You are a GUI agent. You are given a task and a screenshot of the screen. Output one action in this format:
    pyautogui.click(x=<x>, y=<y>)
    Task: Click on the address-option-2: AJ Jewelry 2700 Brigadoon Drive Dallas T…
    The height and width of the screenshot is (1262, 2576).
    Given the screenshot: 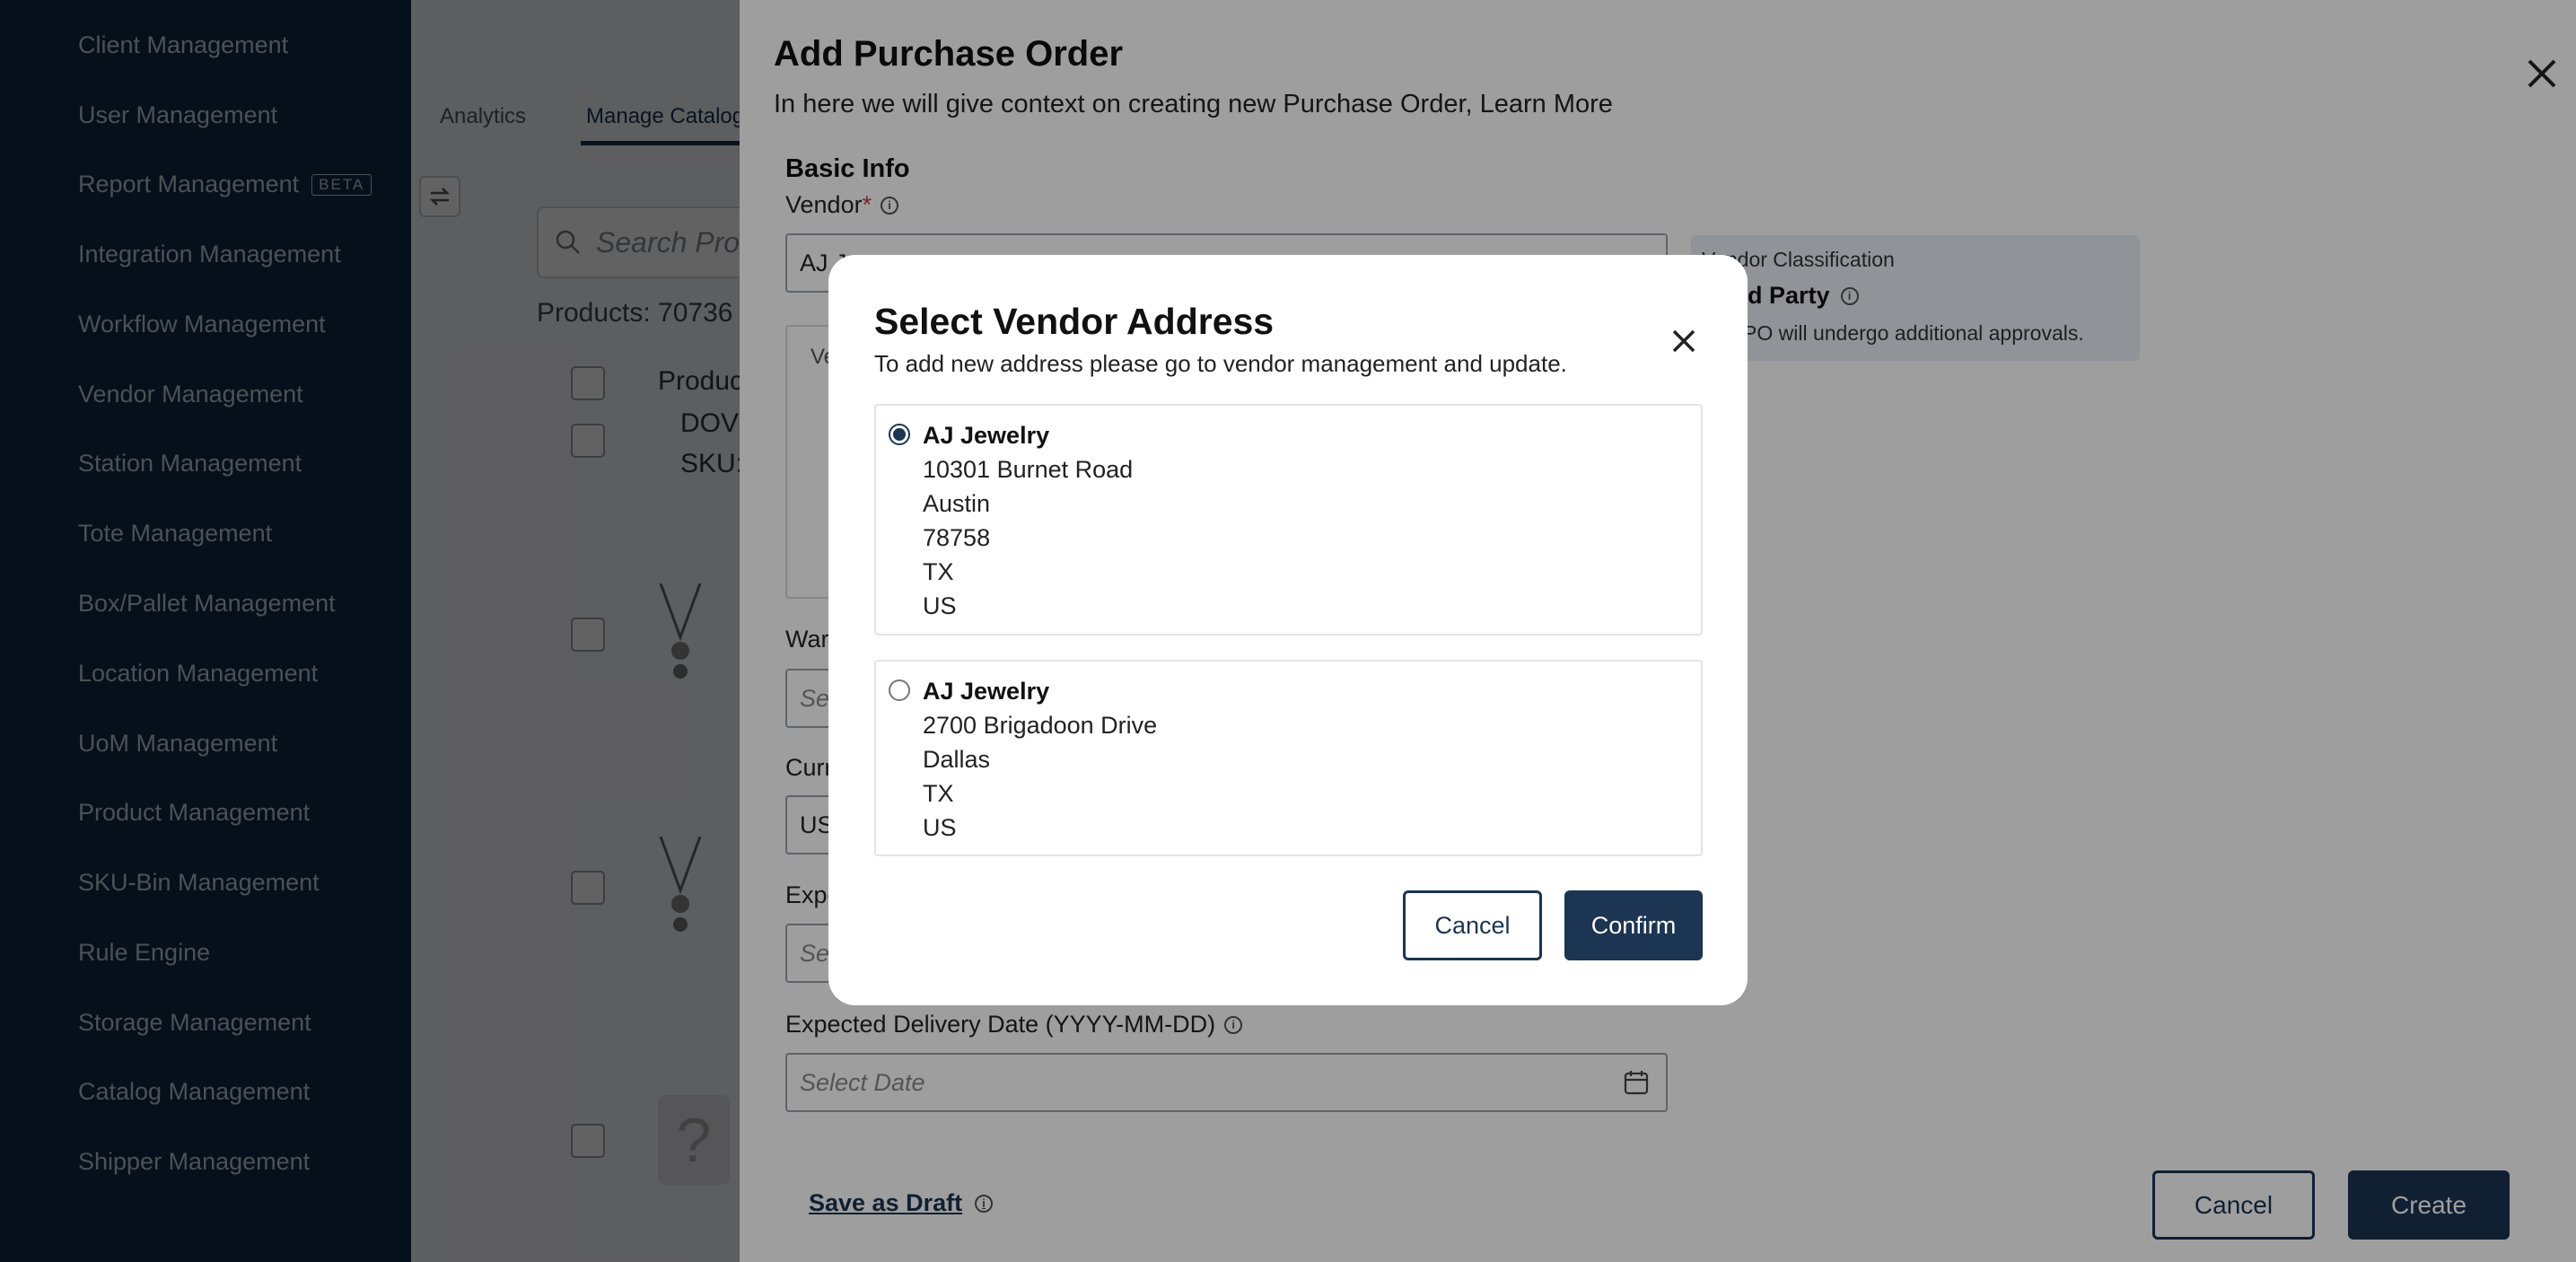 What is the action you would take?
    pyautogui.click(x=1288, y=758)
    